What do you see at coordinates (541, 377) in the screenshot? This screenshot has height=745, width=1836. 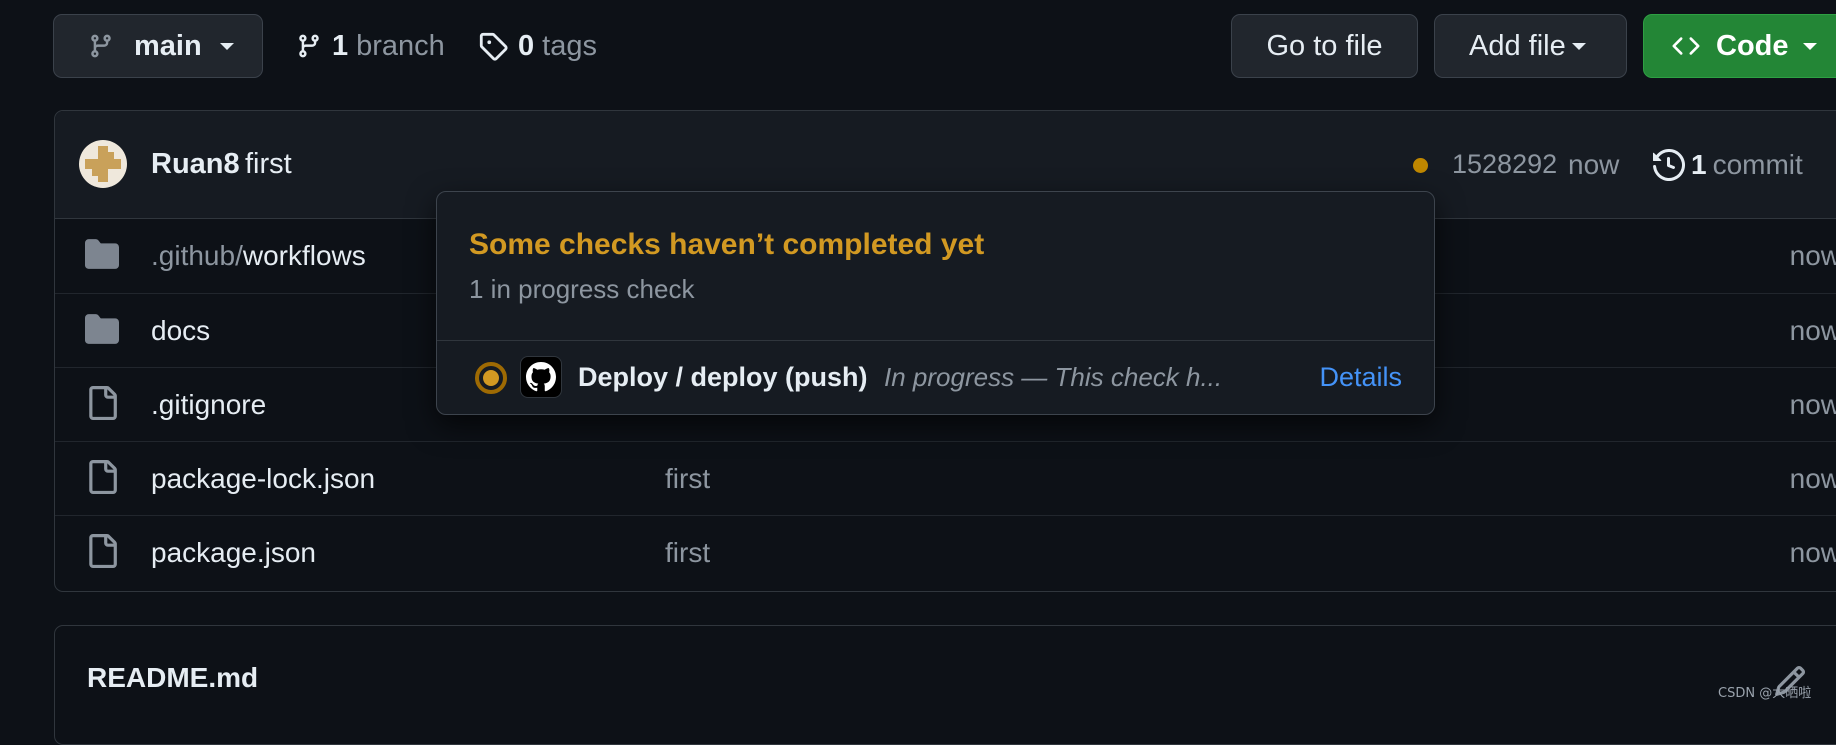 I see `github-mark-icon` at bounding box center [541, 377].